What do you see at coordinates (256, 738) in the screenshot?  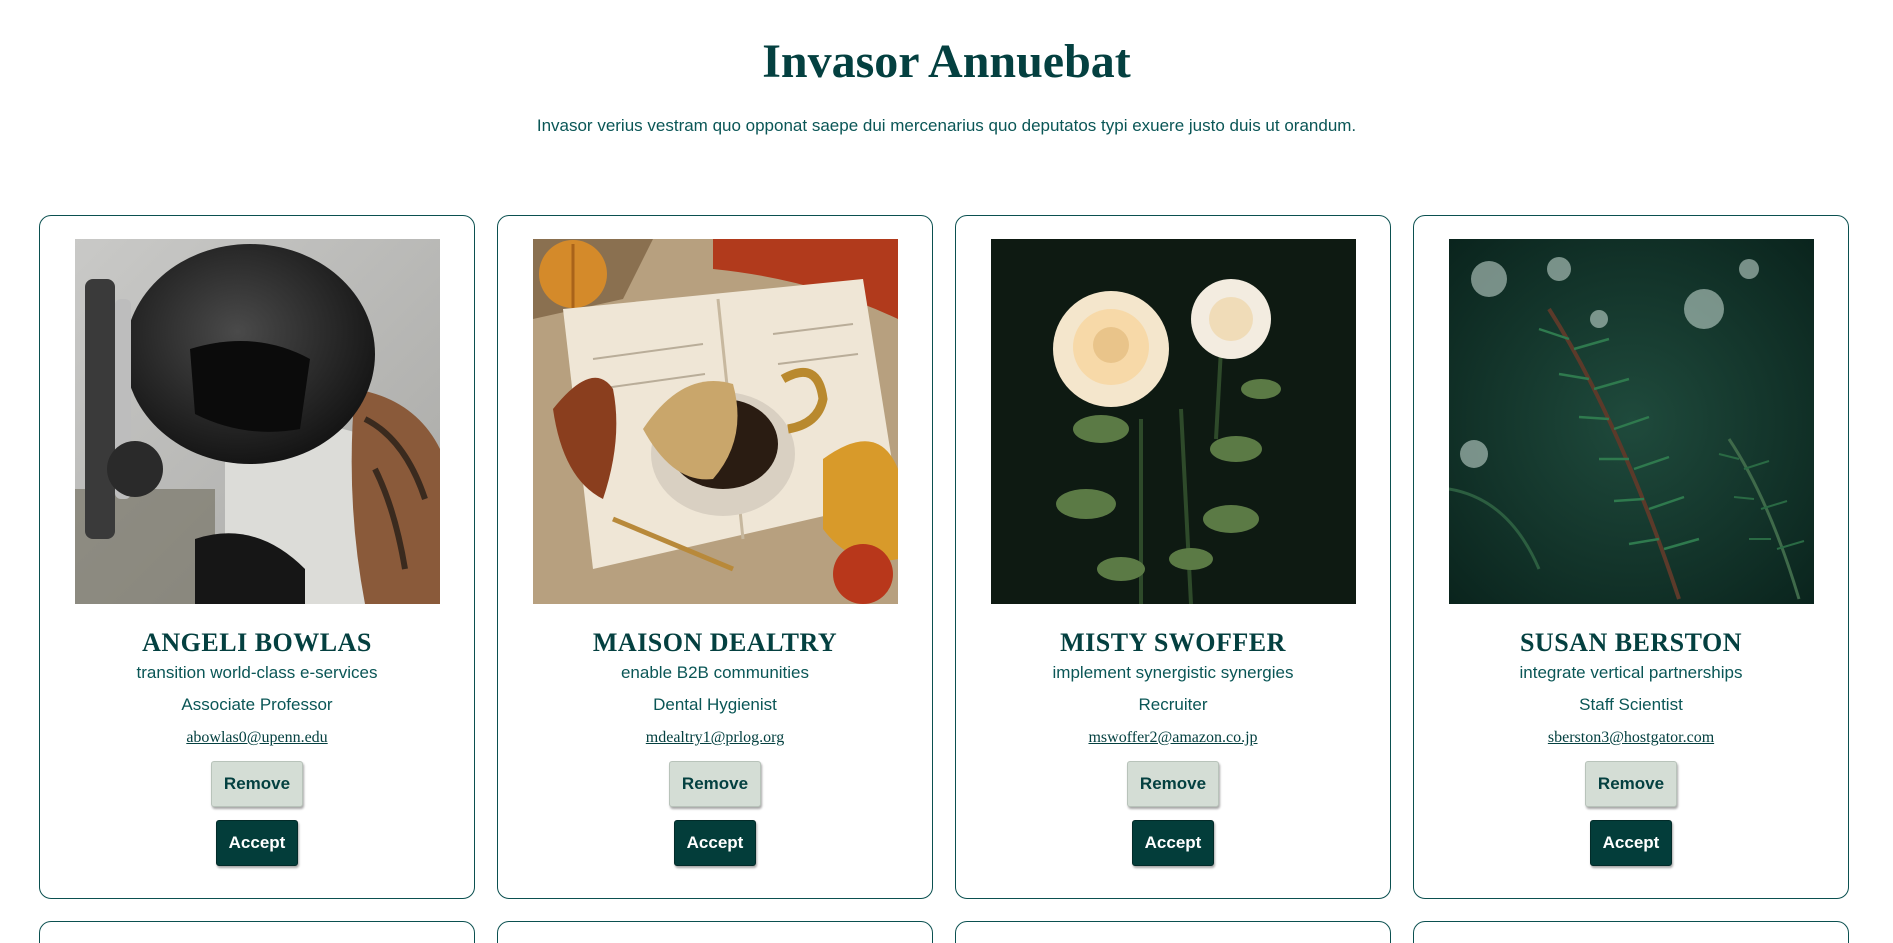 I see `profile-email-link: abowlas0@upenn.edu` at bounding box center [256, 738].